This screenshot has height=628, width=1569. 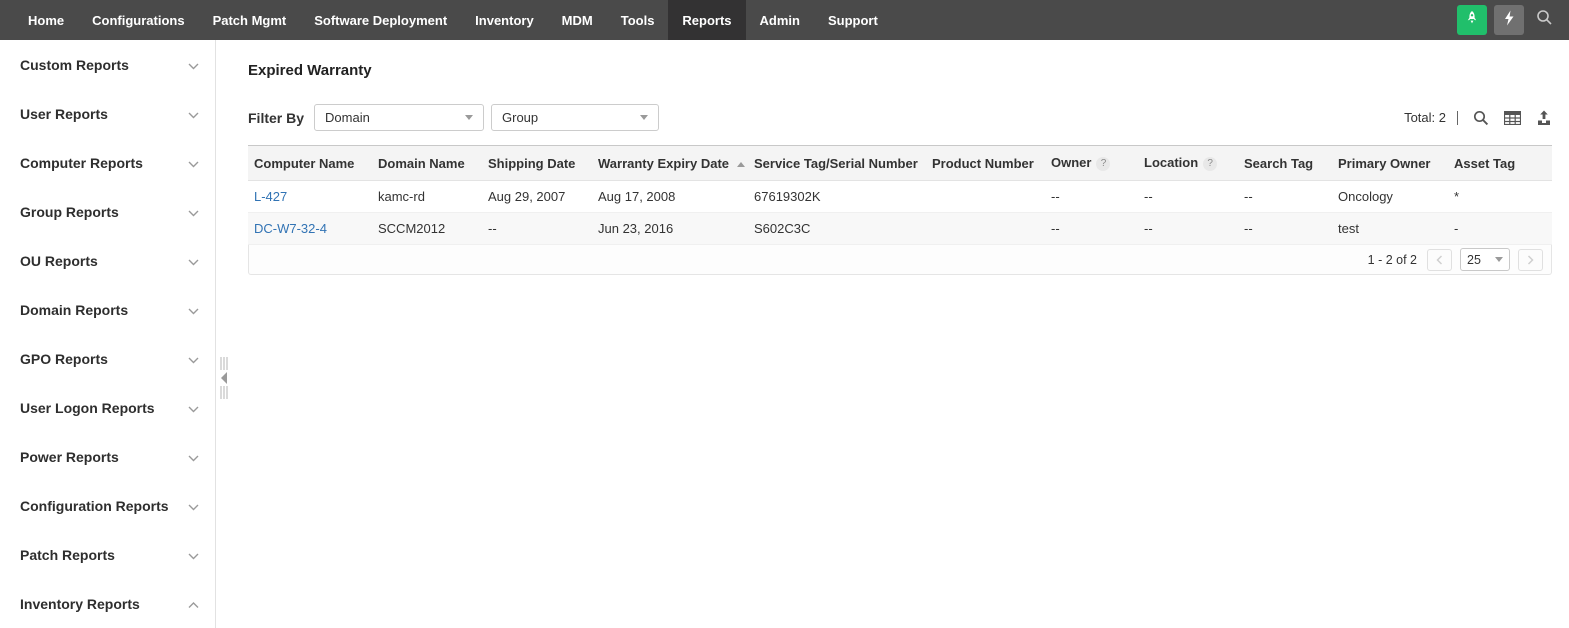 I want to click on previous-page-button, so click(x=1439, y=259).